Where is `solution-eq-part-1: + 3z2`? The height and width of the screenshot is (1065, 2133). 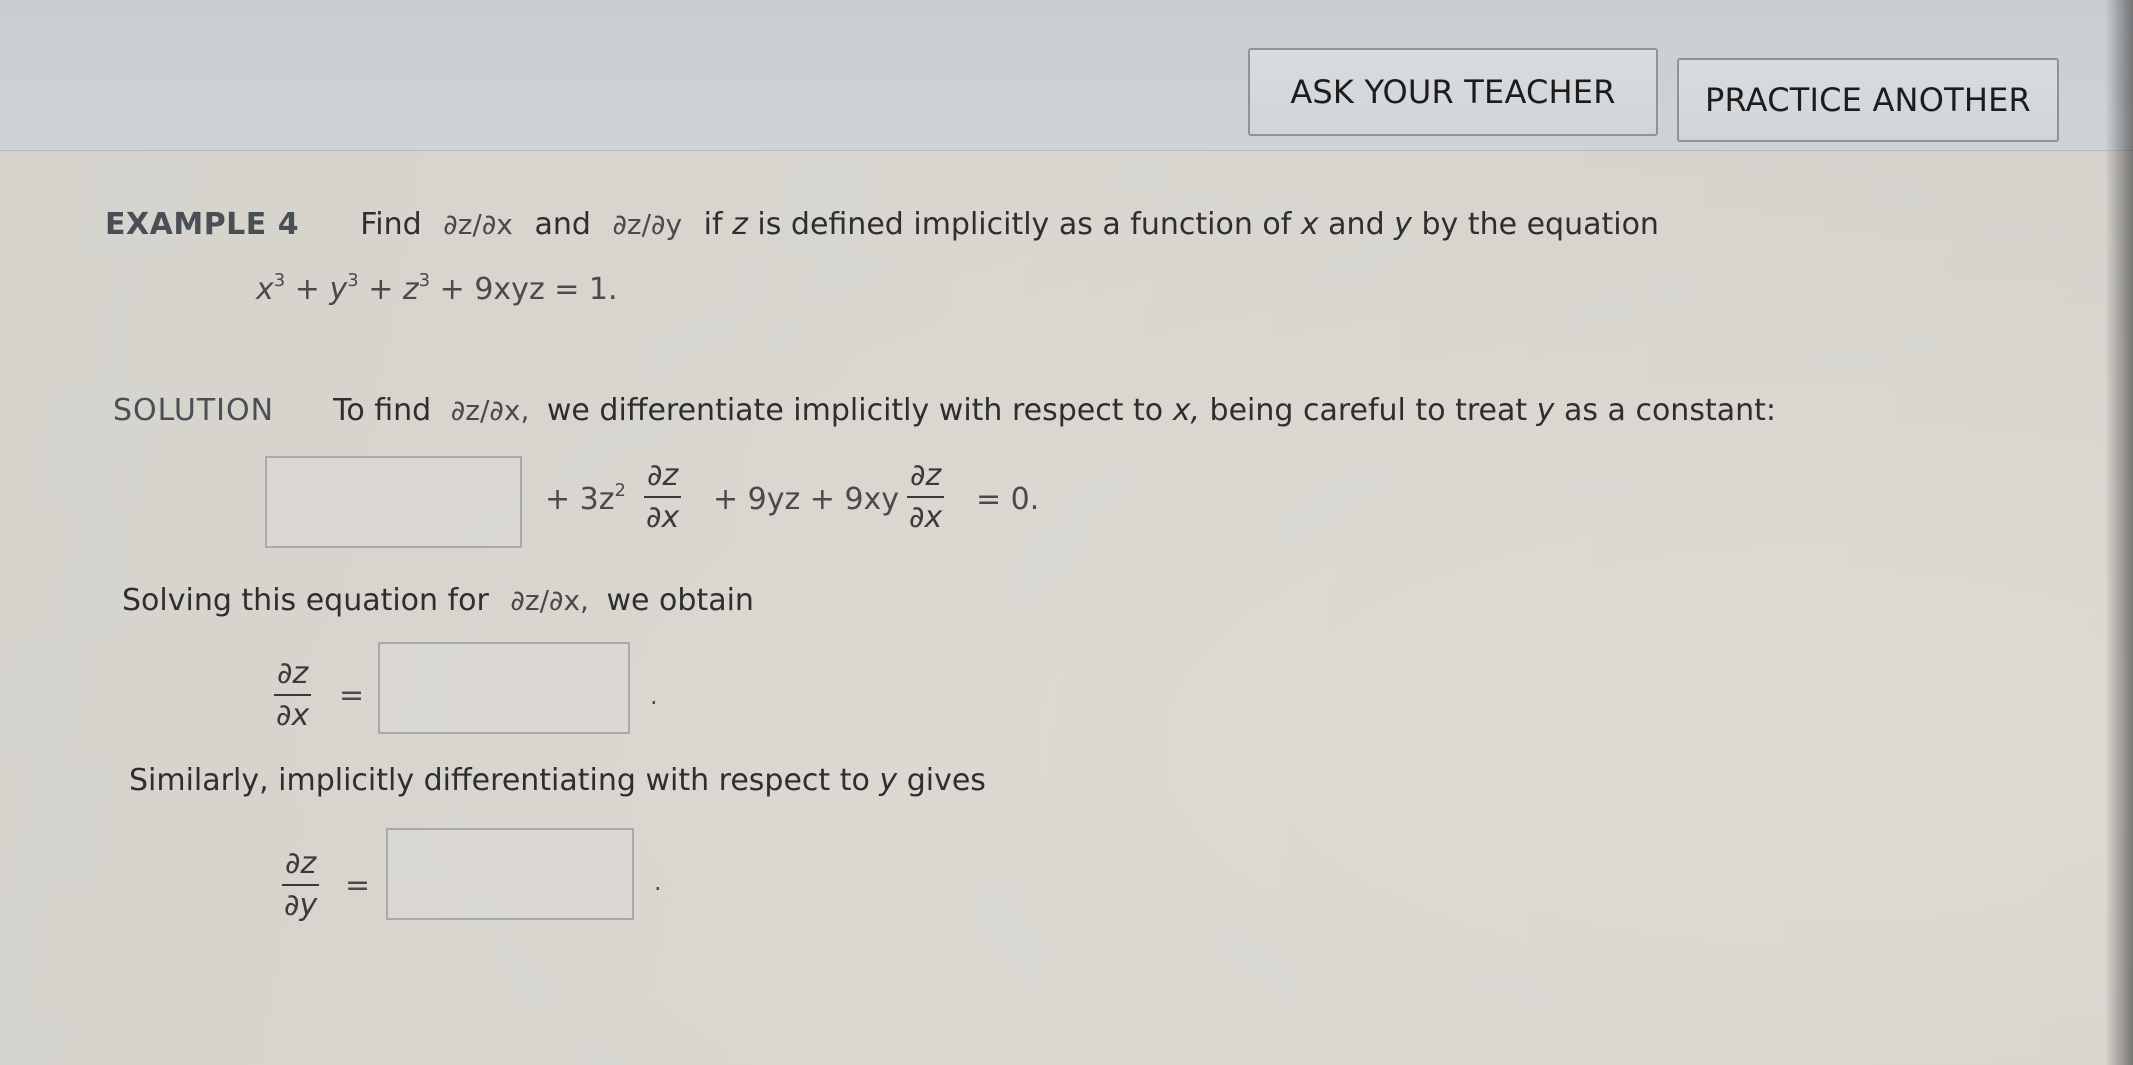
solution-eq-part-1: + 3z2 is located at coordinates (585, 498).